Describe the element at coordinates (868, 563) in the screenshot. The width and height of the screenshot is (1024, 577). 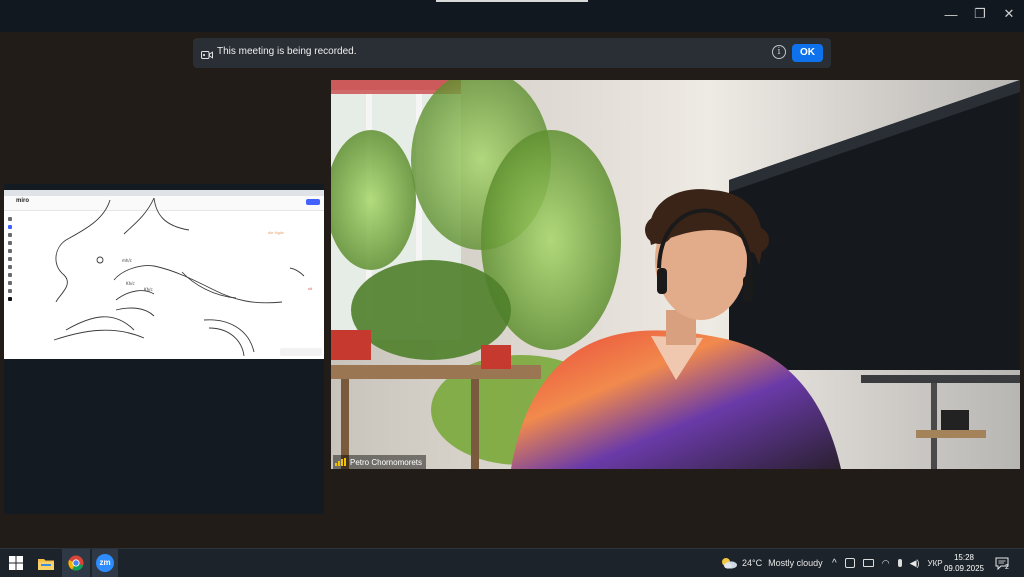
I see `battery-icon` at that location.